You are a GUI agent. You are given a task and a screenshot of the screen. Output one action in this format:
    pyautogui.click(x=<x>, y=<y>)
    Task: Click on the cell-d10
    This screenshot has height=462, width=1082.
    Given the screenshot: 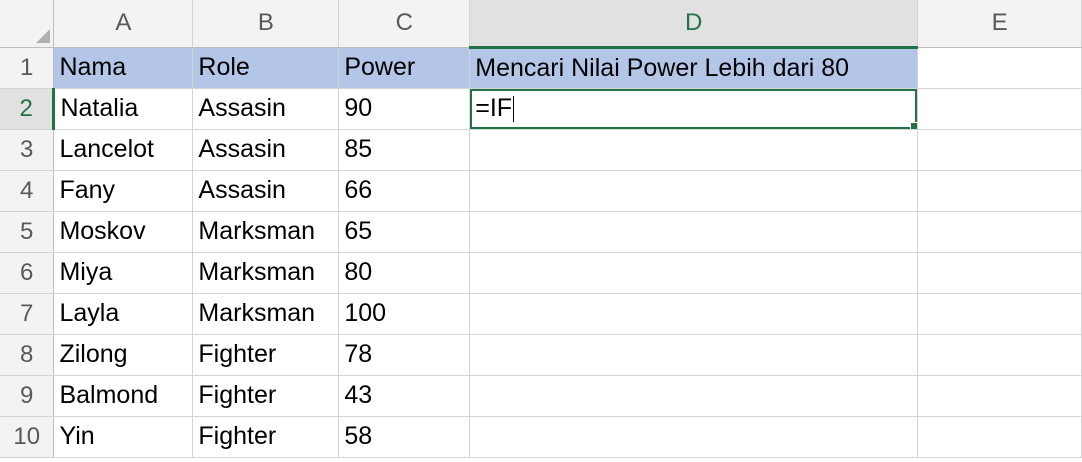 What is the action you would take?
    pyautogui.click(x=694, y=437)
    